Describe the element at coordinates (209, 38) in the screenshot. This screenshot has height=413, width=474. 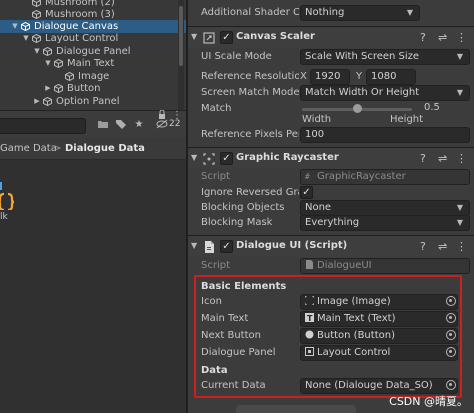
I see `canvas-scaler-icon` at that location.